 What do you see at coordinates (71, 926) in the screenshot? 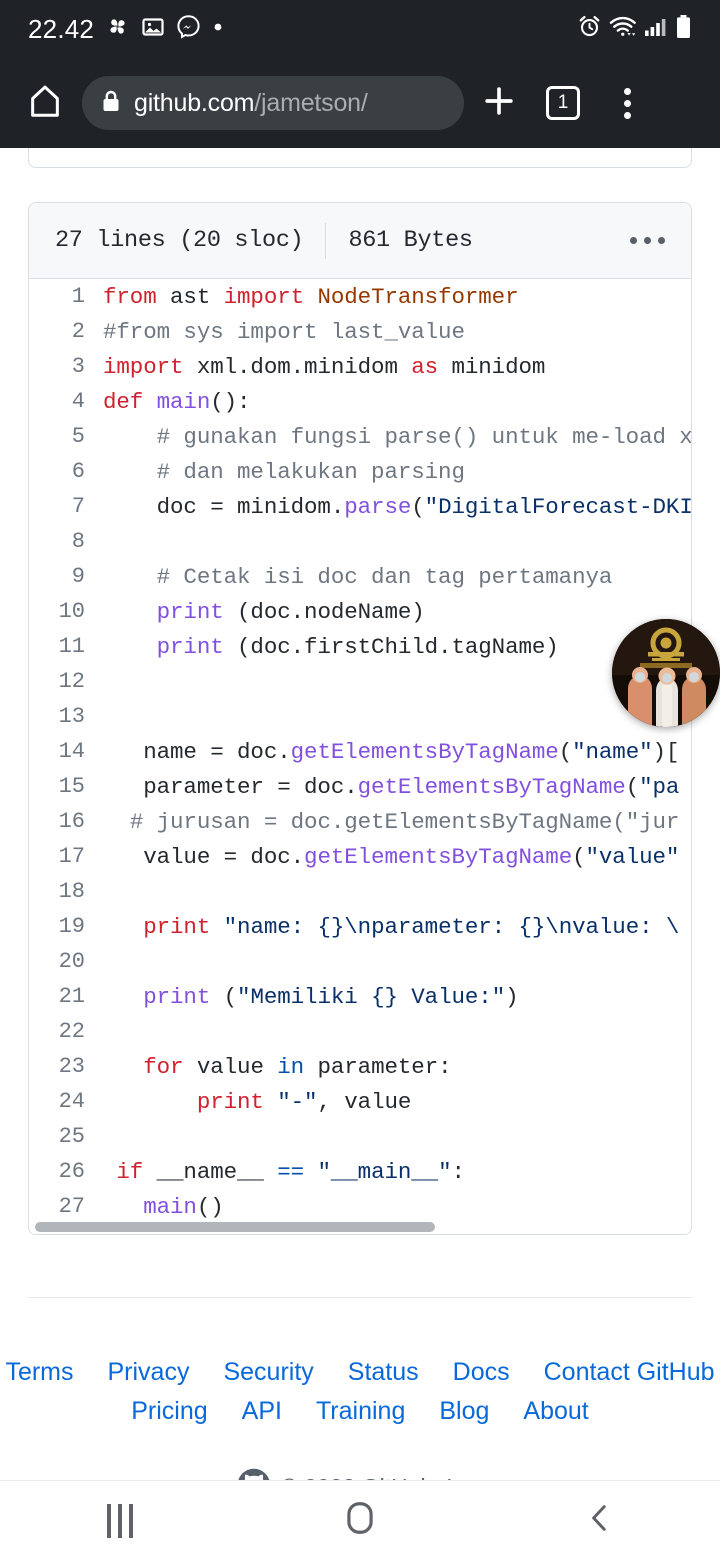
I see `line-number: 19` at bounding box center [71, 926].